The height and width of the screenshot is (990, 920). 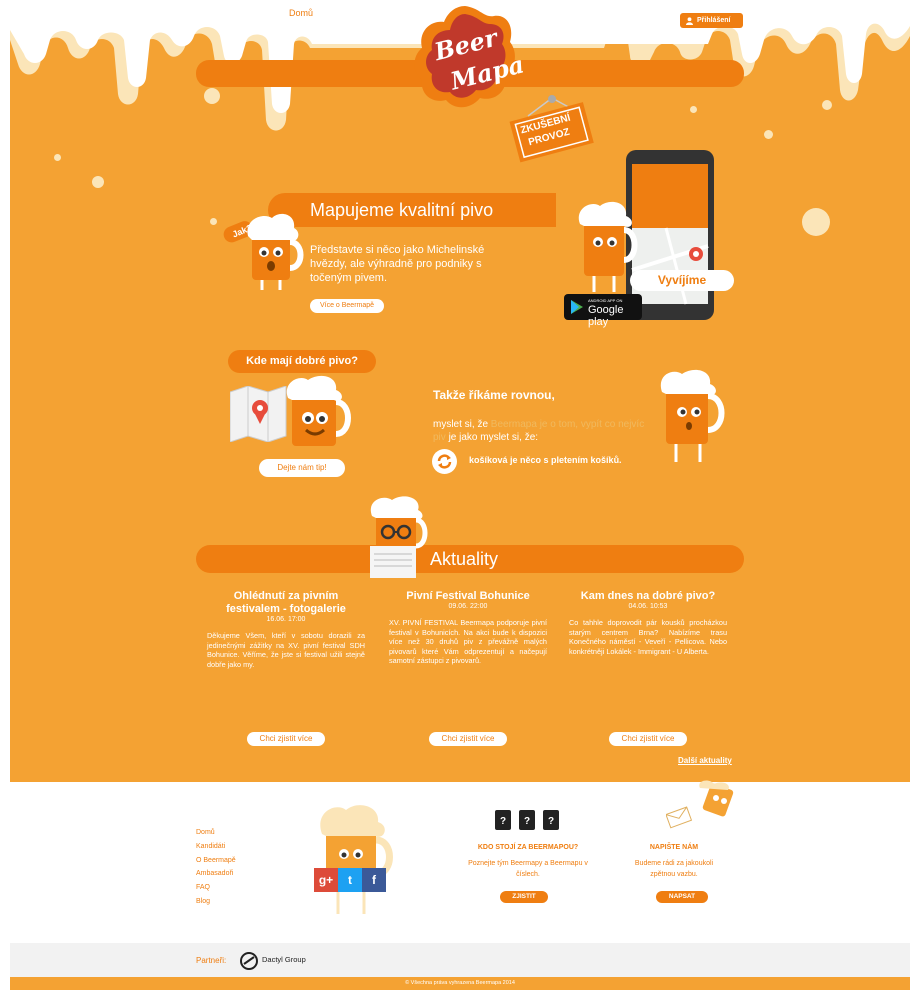 What do you see at coordinates (216, 833) in the screenshot?
I see `footer-link-domu: Domů` at bounding box center [216, 833].